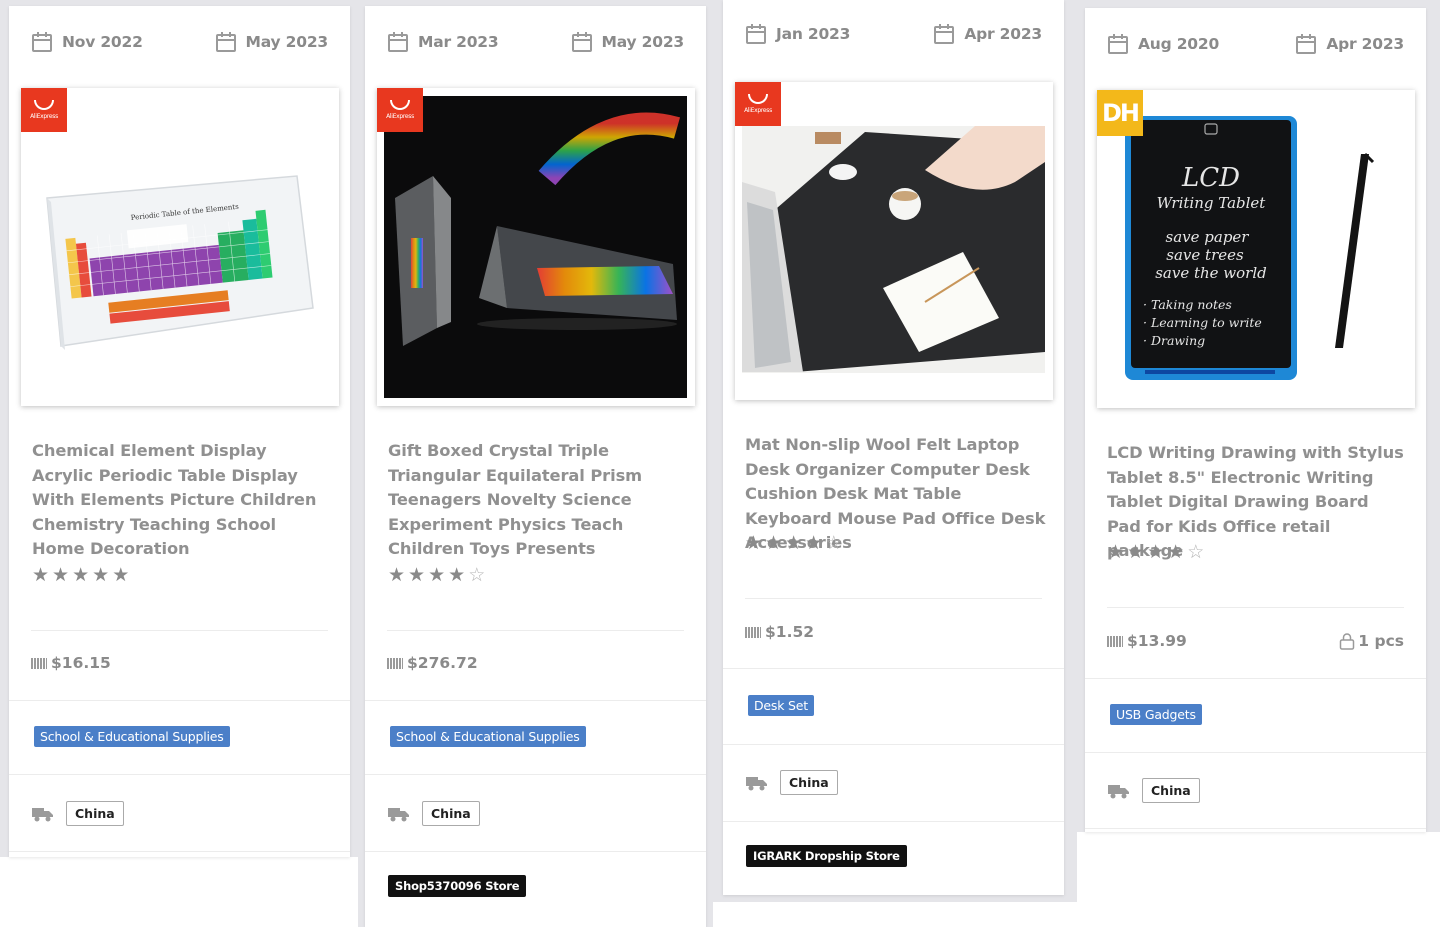  Describe the element at coordinates (790, 632) in the screenshot. I see `price: $1.52` at that location.